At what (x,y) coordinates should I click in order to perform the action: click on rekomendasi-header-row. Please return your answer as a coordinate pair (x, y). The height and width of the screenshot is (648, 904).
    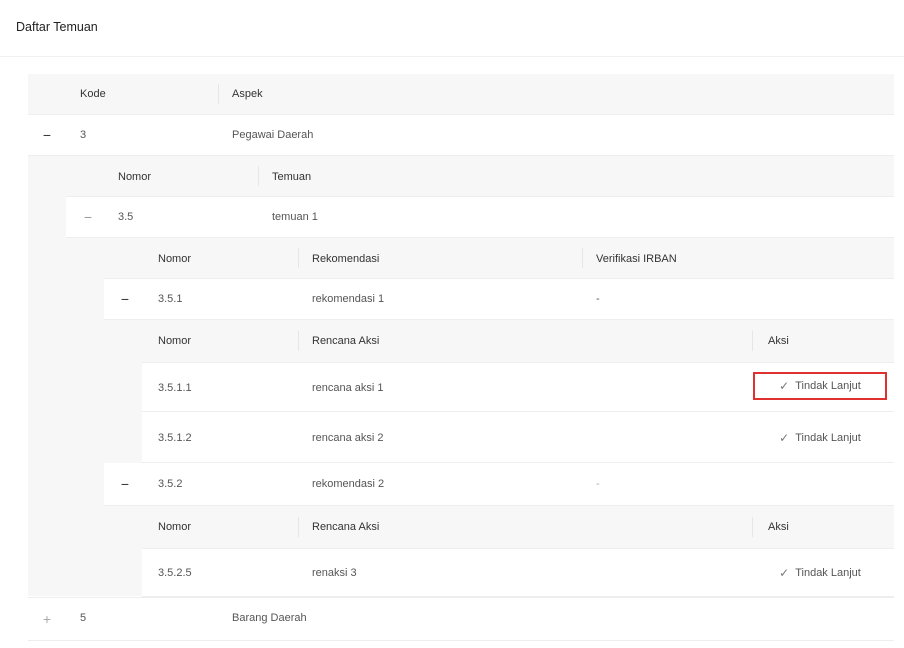
    Looking at the image, I should click on (499, 258).